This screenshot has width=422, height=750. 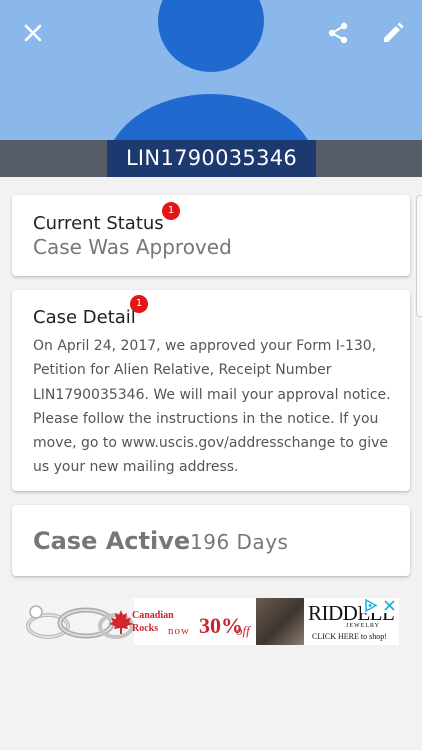 What do you see at coordinates (139, 304) in the screenshot?
I see `detail-notification-badge: 1` at bounding box center [139, 304].